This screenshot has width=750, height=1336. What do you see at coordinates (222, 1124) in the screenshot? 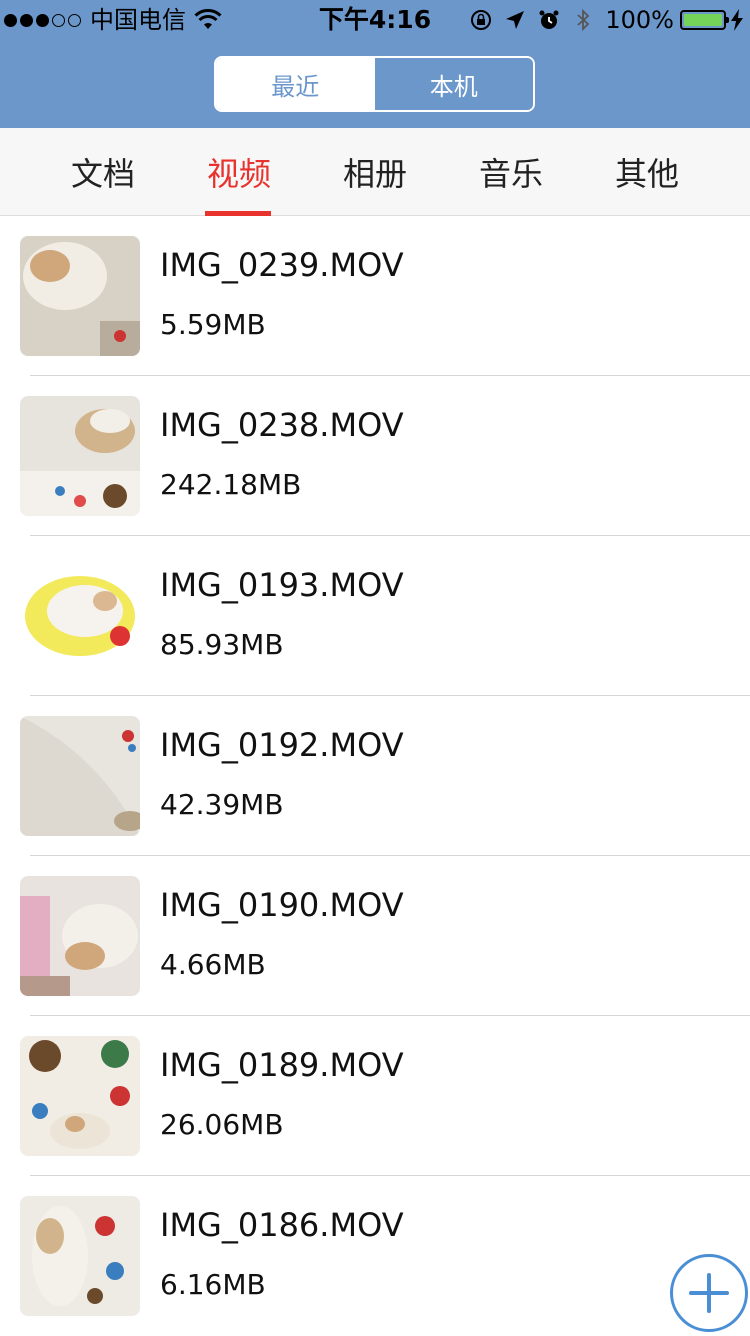
I see `file-size: 26.06MB` at bounding box center [222, 1124].